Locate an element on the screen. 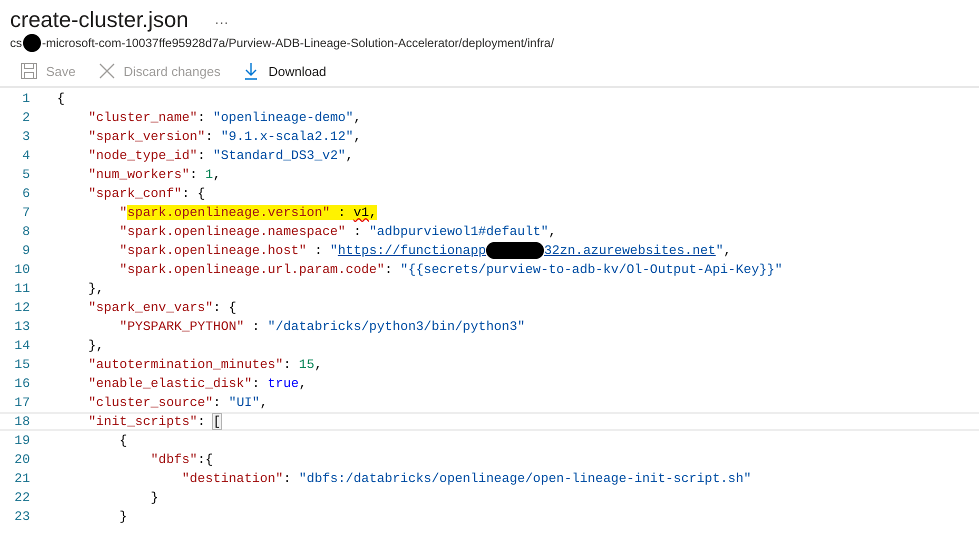 This screenshot has width=979, height=543. line-number: 18 is located at coordinates (21, 422).